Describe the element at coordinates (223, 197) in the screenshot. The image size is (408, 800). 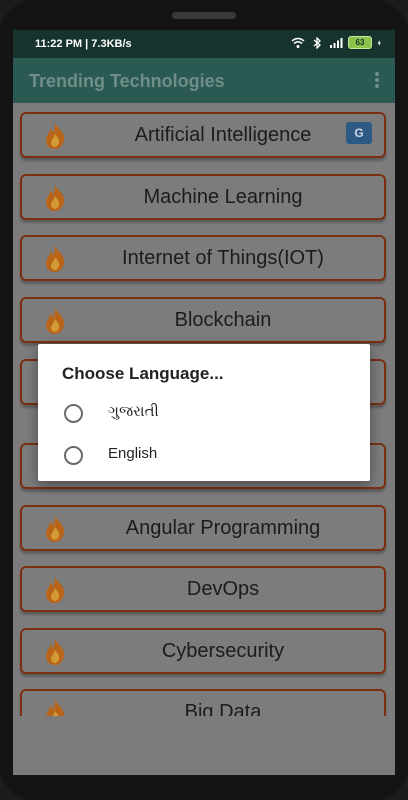
I see `list-item-label: Machine Learning` at that location.